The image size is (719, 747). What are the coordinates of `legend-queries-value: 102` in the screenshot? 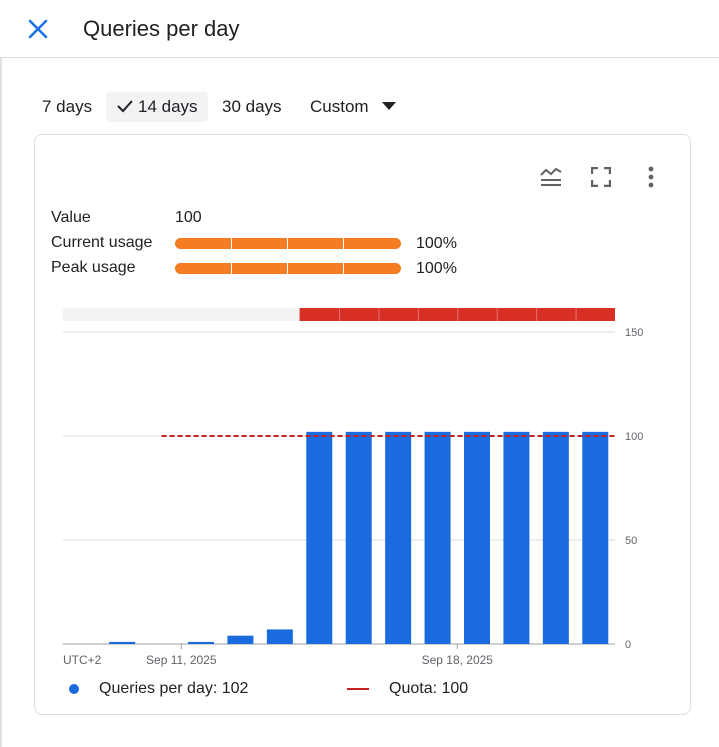 It's located at (235, 688).